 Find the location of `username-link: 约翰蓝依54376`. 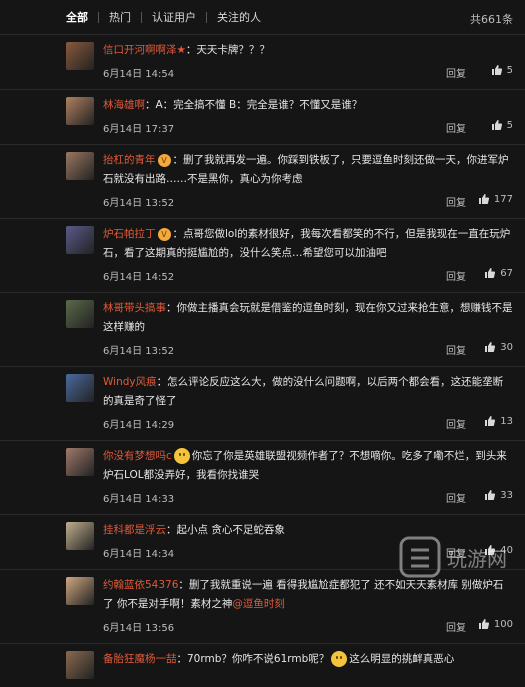

username-link: 约翰蓝依54376 is located at coordinates (140, 585).